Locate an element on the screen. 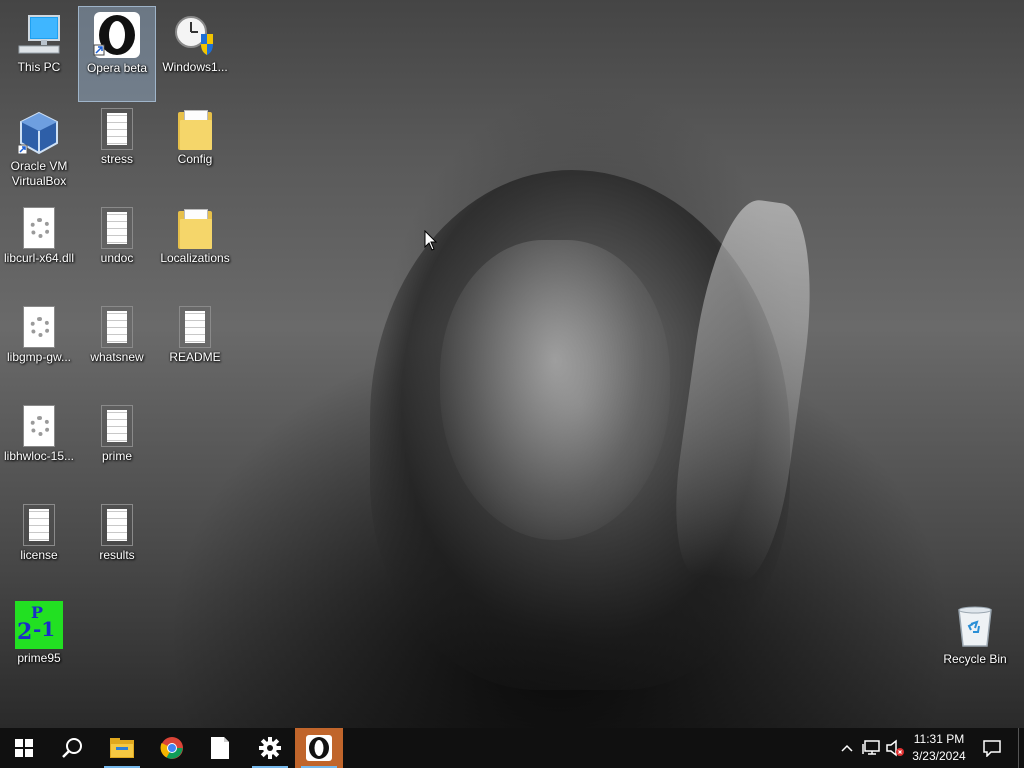 The height and width of the screenshot is (768, 1024). file-explorer-taskbar-button is located at coordinates (122, 748).